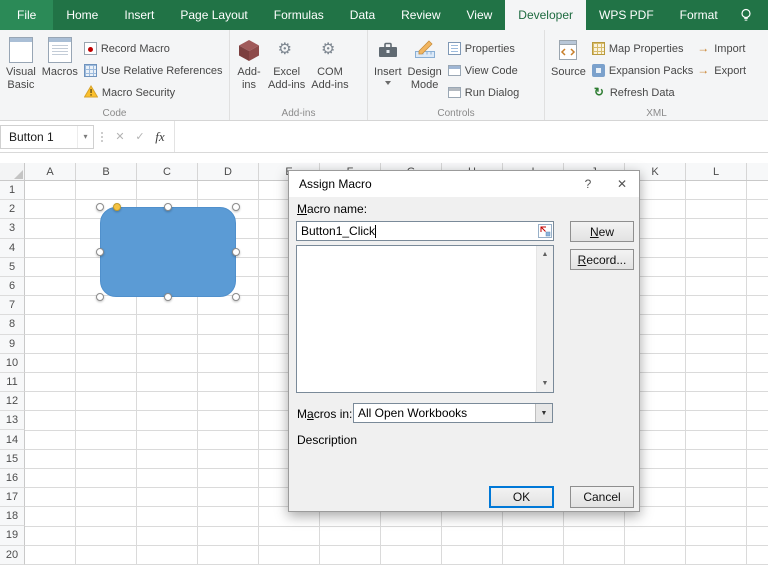 The image size is (768, 565). I want to click on macros-button: Macros, so click(60, 69).